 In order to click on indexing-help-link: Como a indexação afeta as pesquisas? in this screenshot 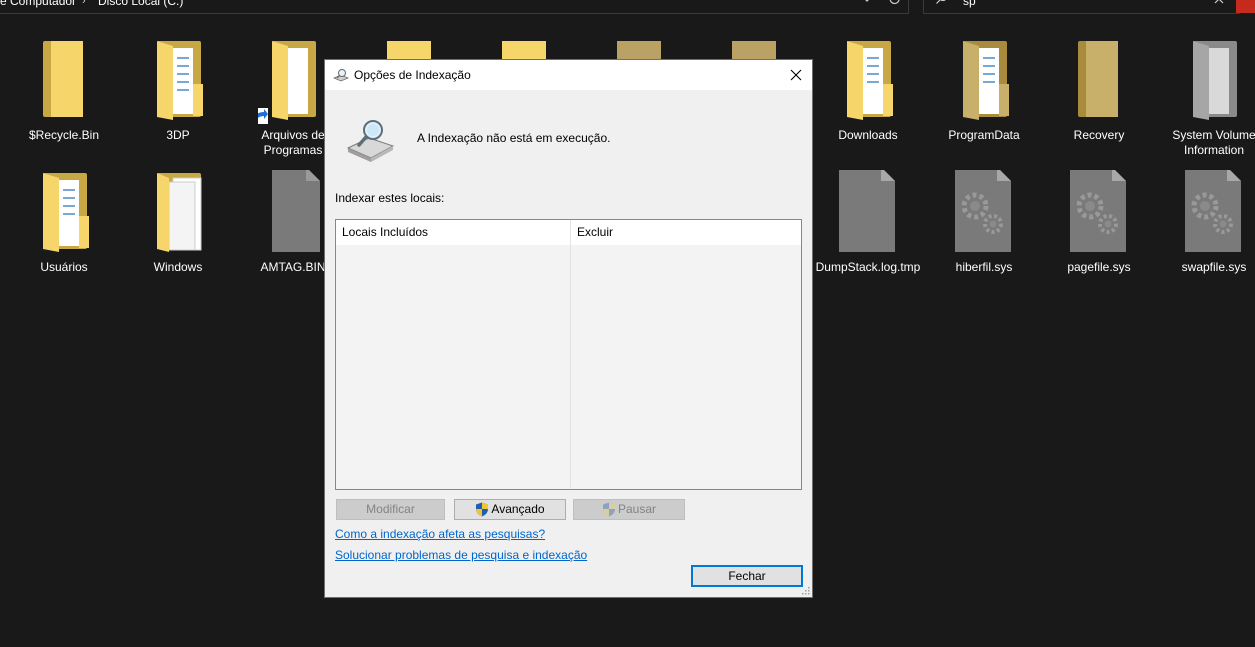, I will do `click(440, 534)`.